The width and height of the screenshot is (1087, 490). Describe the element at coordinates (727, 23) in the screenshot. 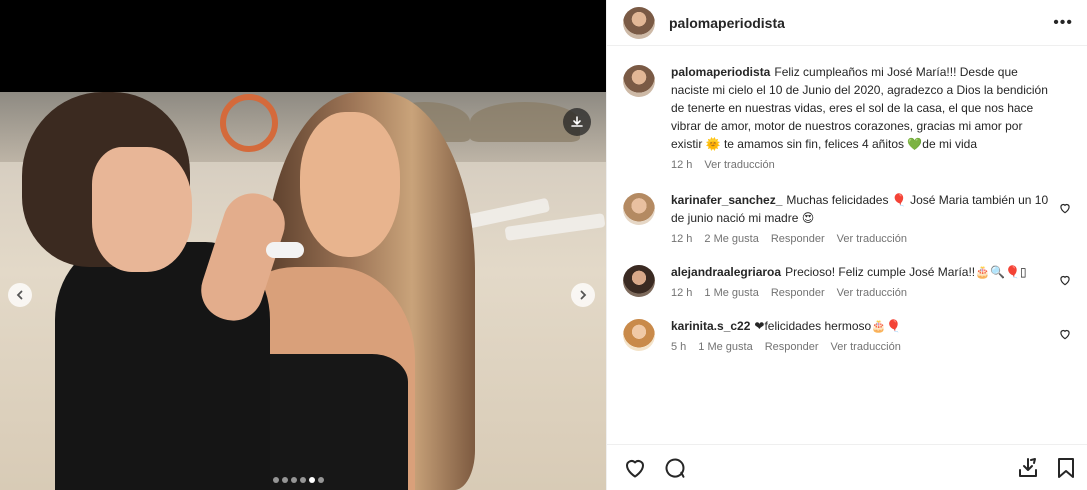

I see `post-author-username: palomaperiodista` at that location.